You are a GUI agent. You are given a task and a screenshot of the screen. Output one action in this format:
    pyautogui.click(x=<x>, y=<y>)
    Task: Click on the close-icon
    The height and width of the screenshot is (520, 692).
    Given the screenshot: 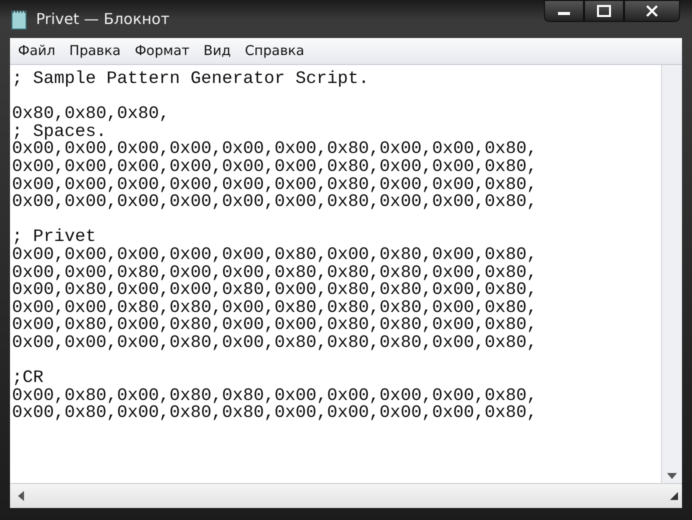 What is the action you would take?
    pyautogui.click(x=652, y=11)
    